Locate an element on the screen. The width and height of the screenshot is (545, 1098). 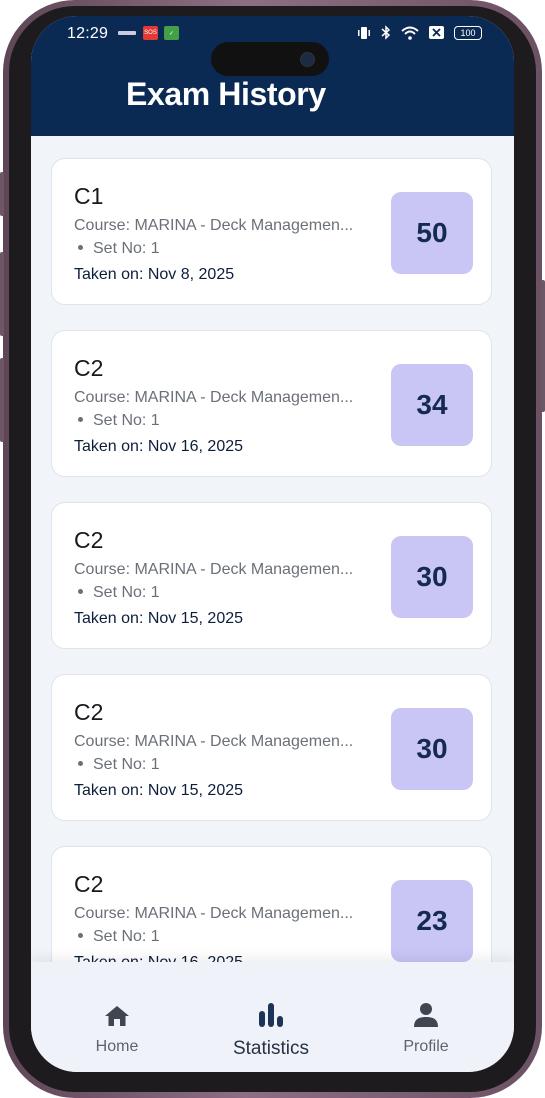
page-title: Exam History is located at coordinates (226, 94).